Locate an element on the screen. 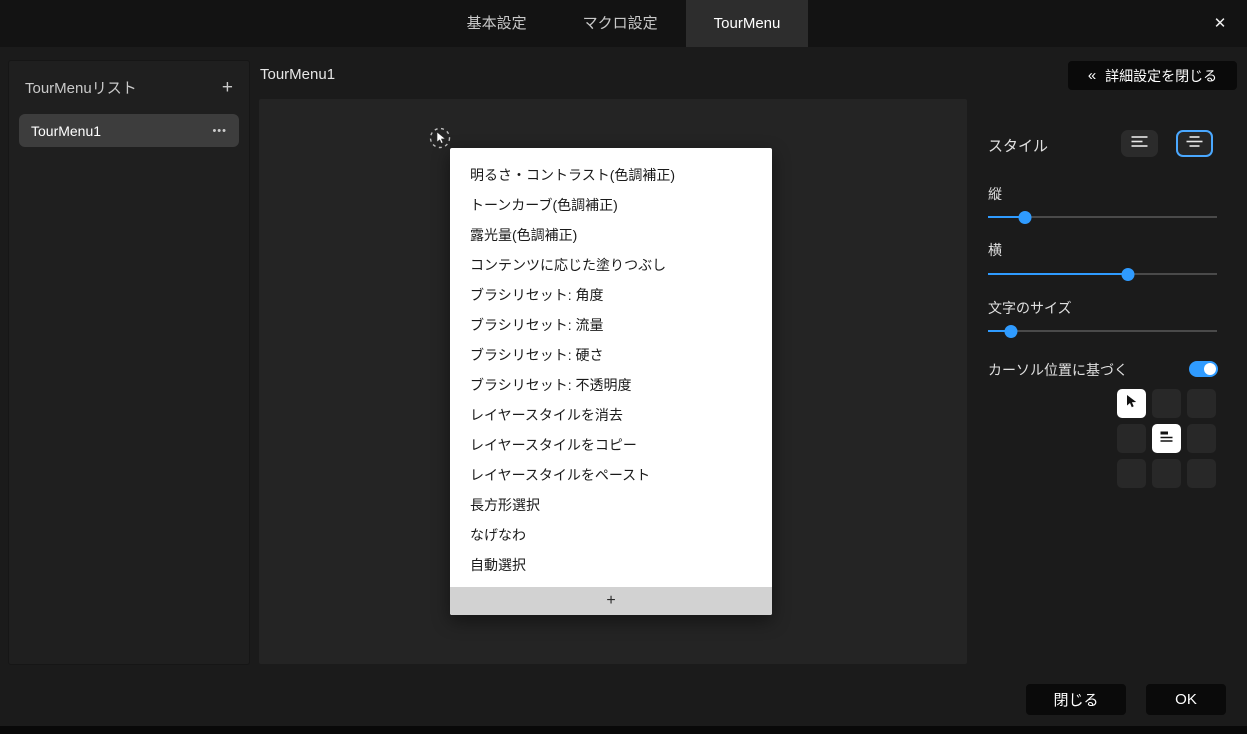 This screenshot has height=734, width=1247. text-size-slider is located at coordinates (1102, 331).